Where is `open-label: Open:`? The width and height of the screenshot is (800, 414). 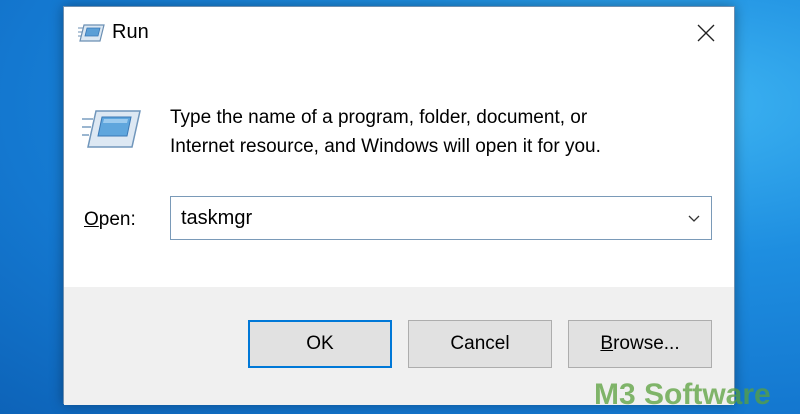 open-label: Open: is located at coordinates (110, 220).